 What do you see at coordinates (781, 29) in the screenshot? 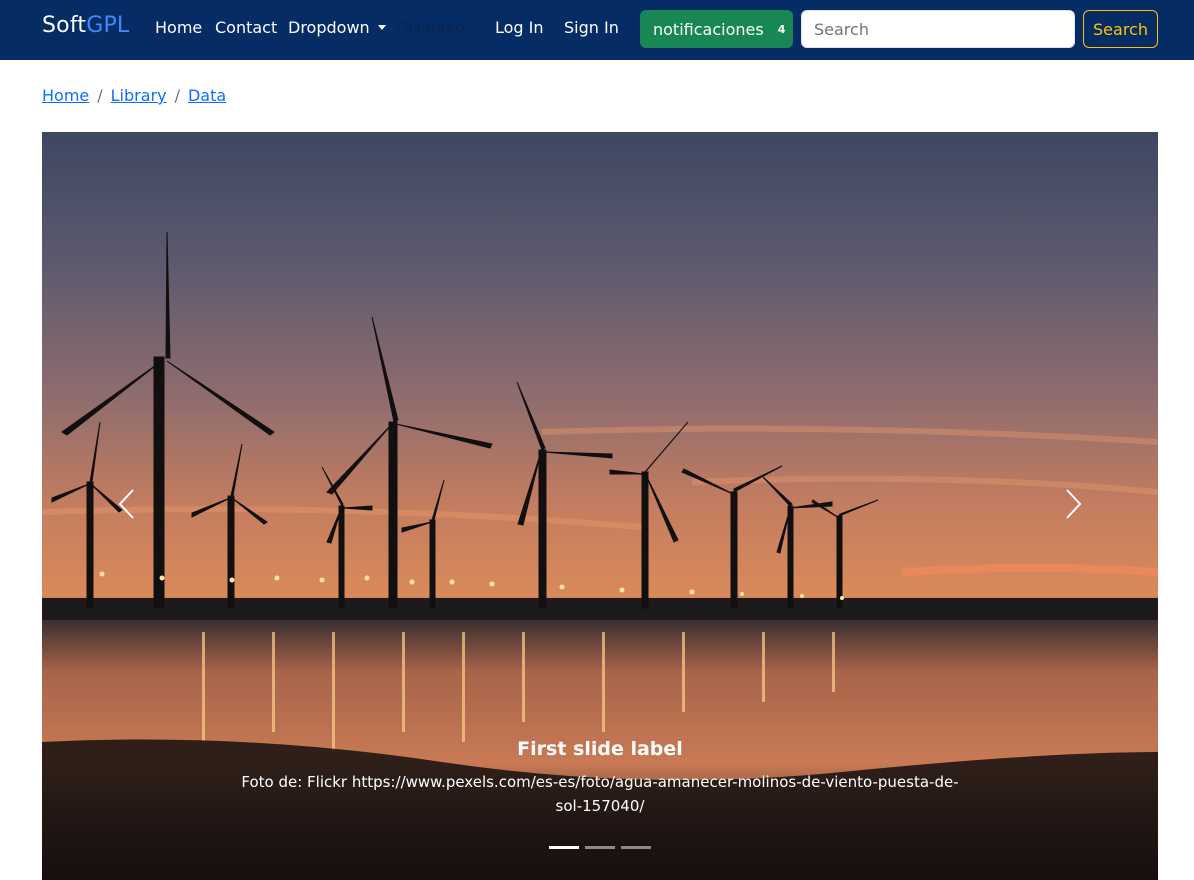
I see `notifications-count-badge: 4` at bounding box center [781, 29].